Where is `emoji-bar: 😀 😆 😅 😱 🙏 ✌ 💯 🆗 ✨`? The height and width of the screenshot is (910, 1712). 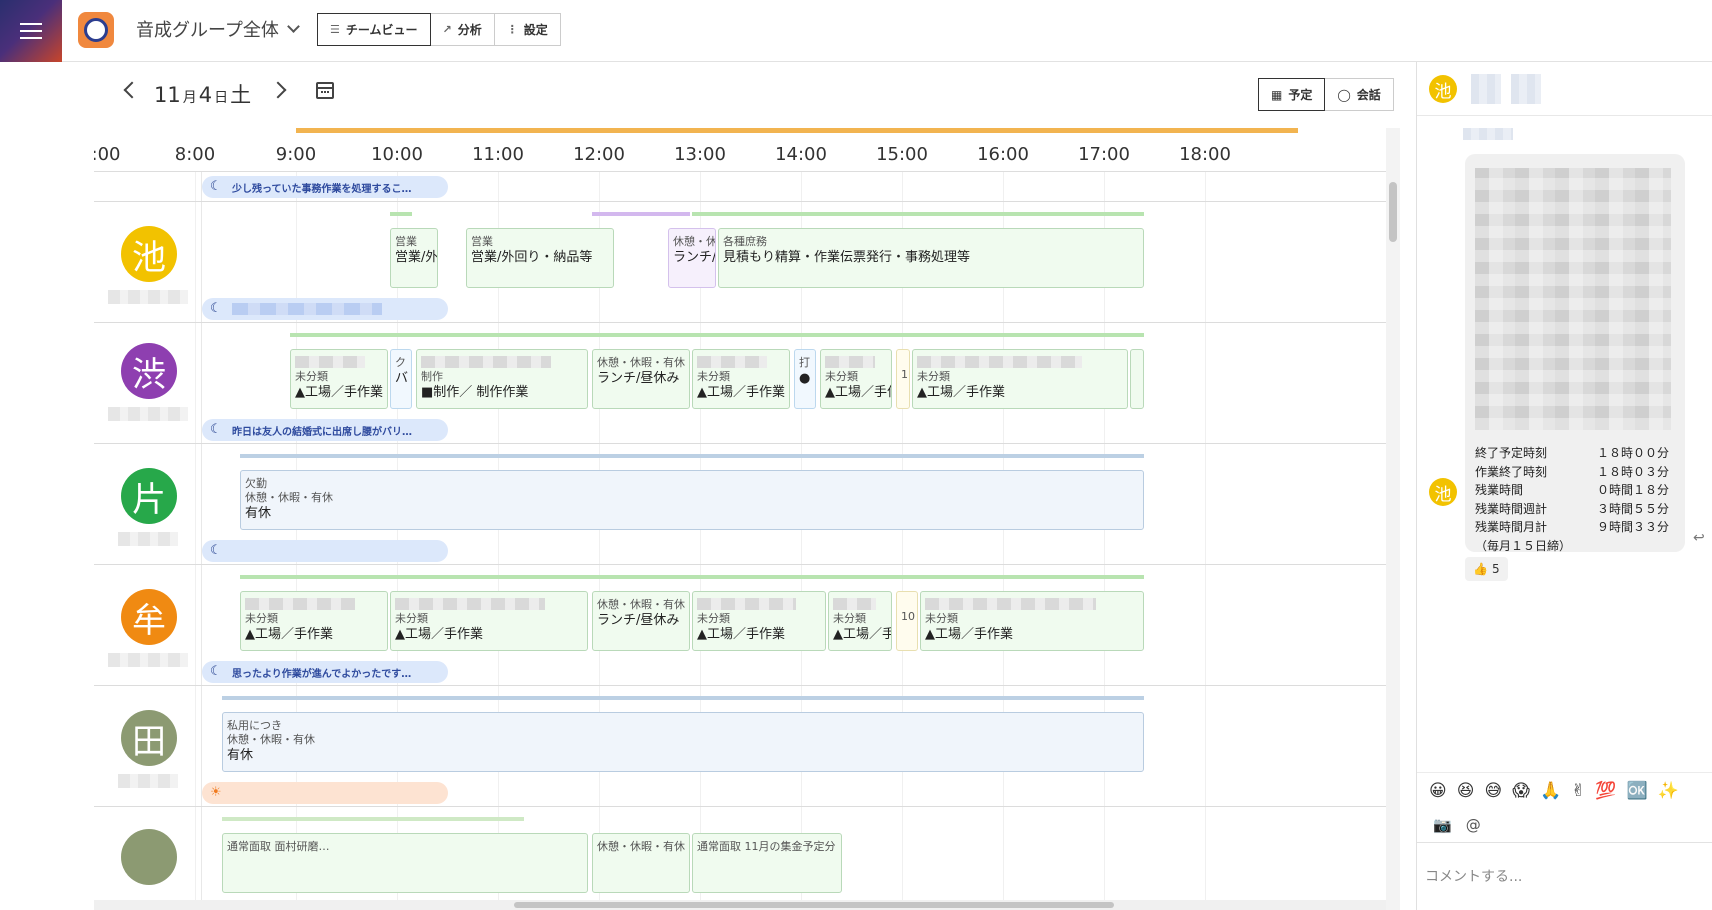 emoji-bar: 😀 😆 😅 😱 🙏 ✌ 💯 🆗 ✨ is located at coordinates (1564, 790).